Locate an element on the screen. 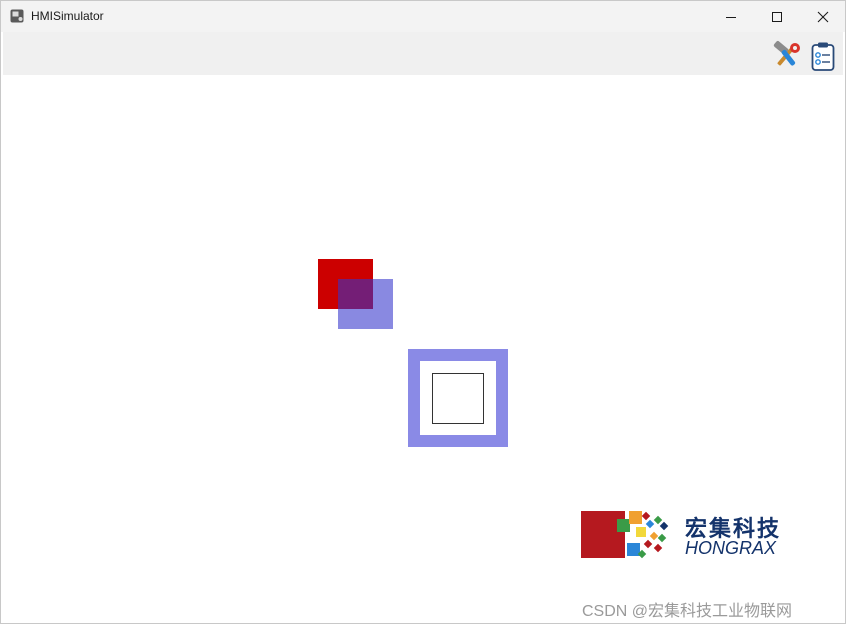  maximize-button is located at coordinates (777, 16).